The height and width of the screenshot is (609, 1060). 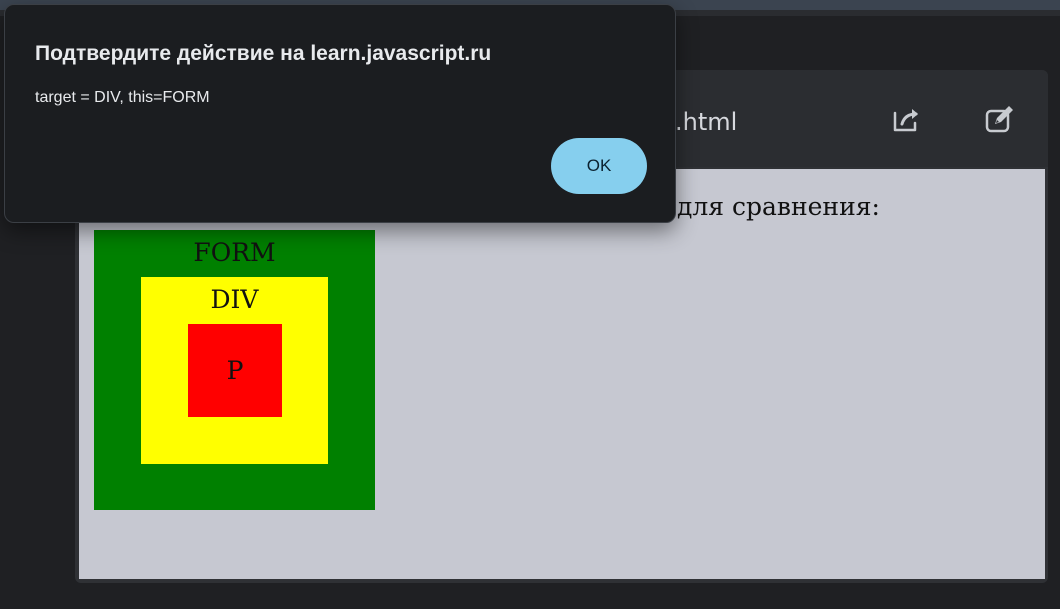 I want to click on share-icon, so click(x=906, y=120).